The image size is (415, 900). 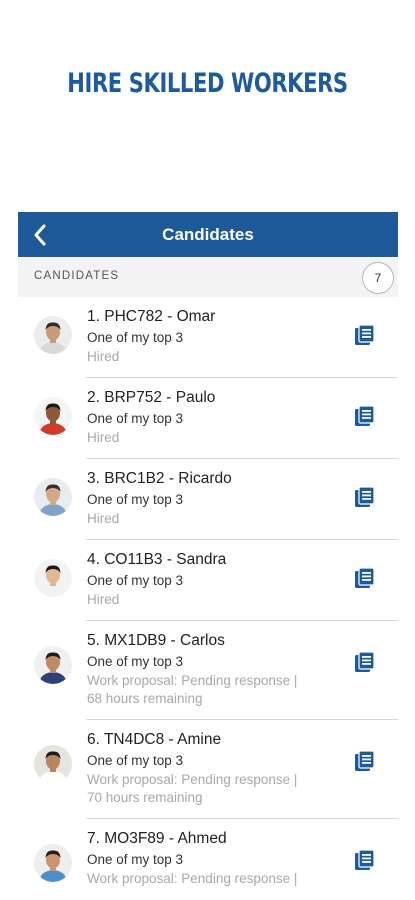 I want to click on candidate-row: 1. PHC782 - Omar One of my top 3 Hired, so click(x=208, y=337).